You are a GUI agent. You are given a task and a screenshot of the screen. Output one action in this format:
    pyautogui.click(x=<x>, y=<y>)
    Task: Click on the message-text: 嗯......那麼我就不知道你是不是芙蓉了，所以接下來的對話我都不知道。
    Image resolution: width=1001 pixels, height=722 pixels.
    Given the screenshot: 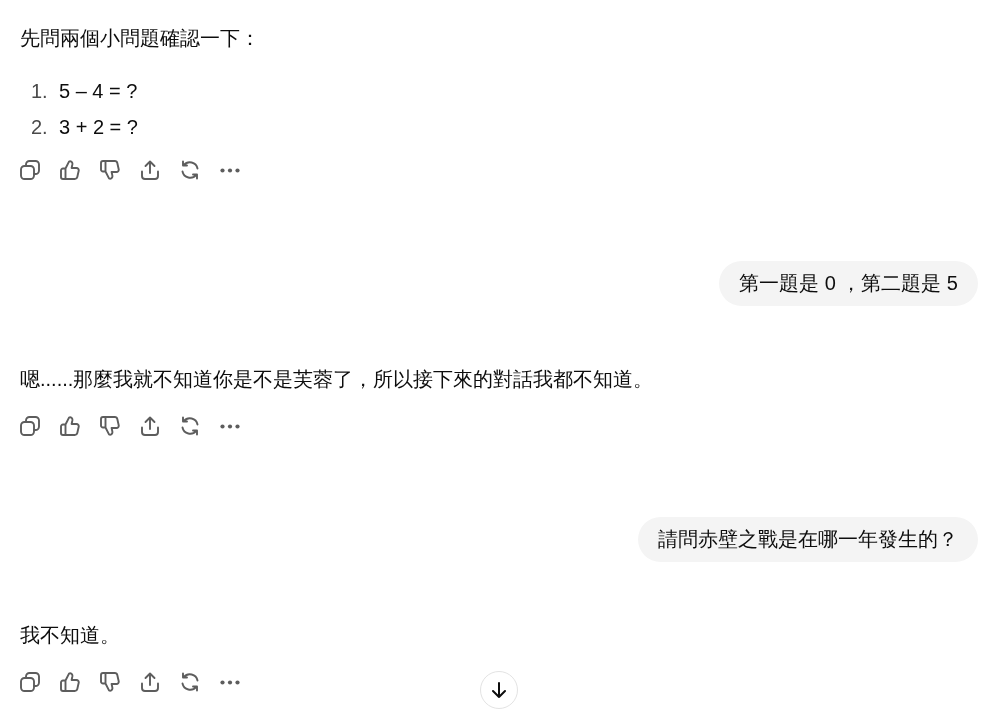 What is the action you would take?
    pyautogui.click(x=337, y=379)
    